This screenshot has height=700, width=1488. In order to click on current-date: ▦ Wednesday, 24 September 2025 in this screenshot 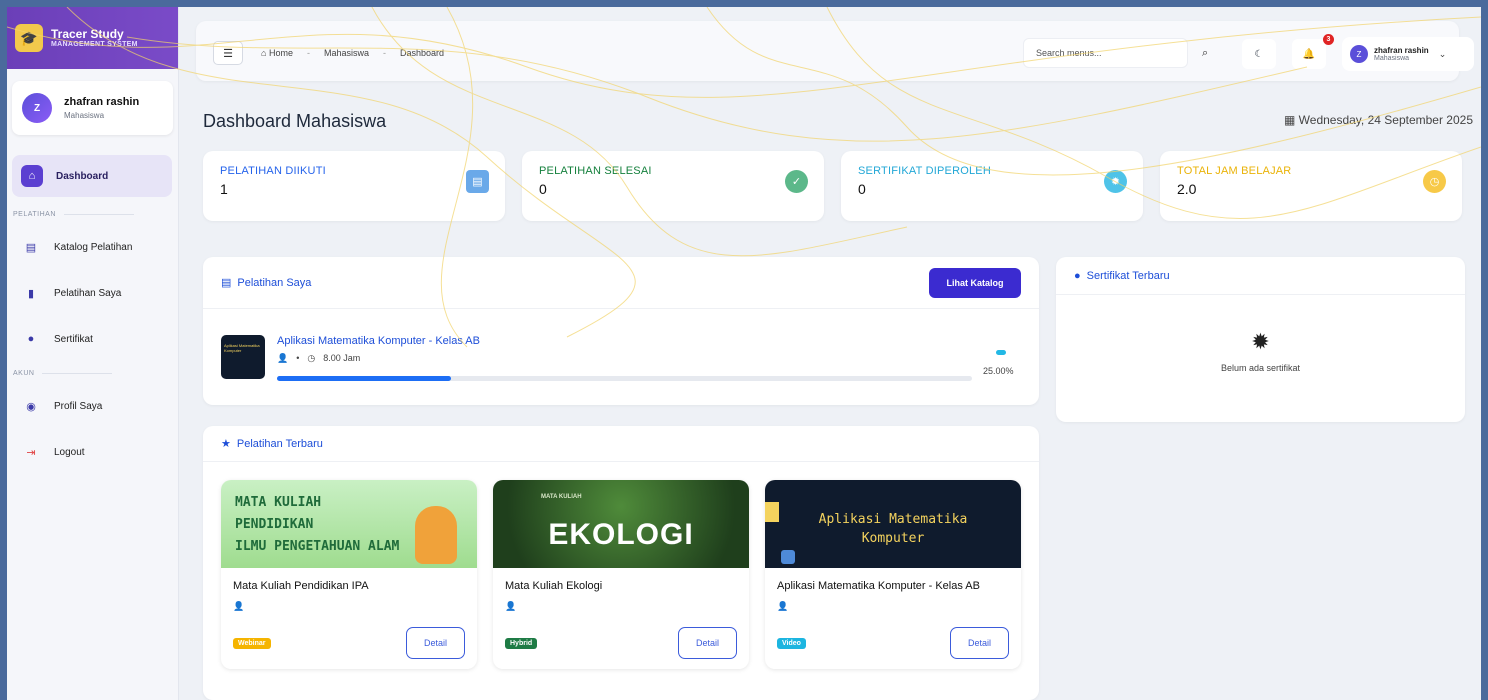, I will do `click(1378, 120)`.